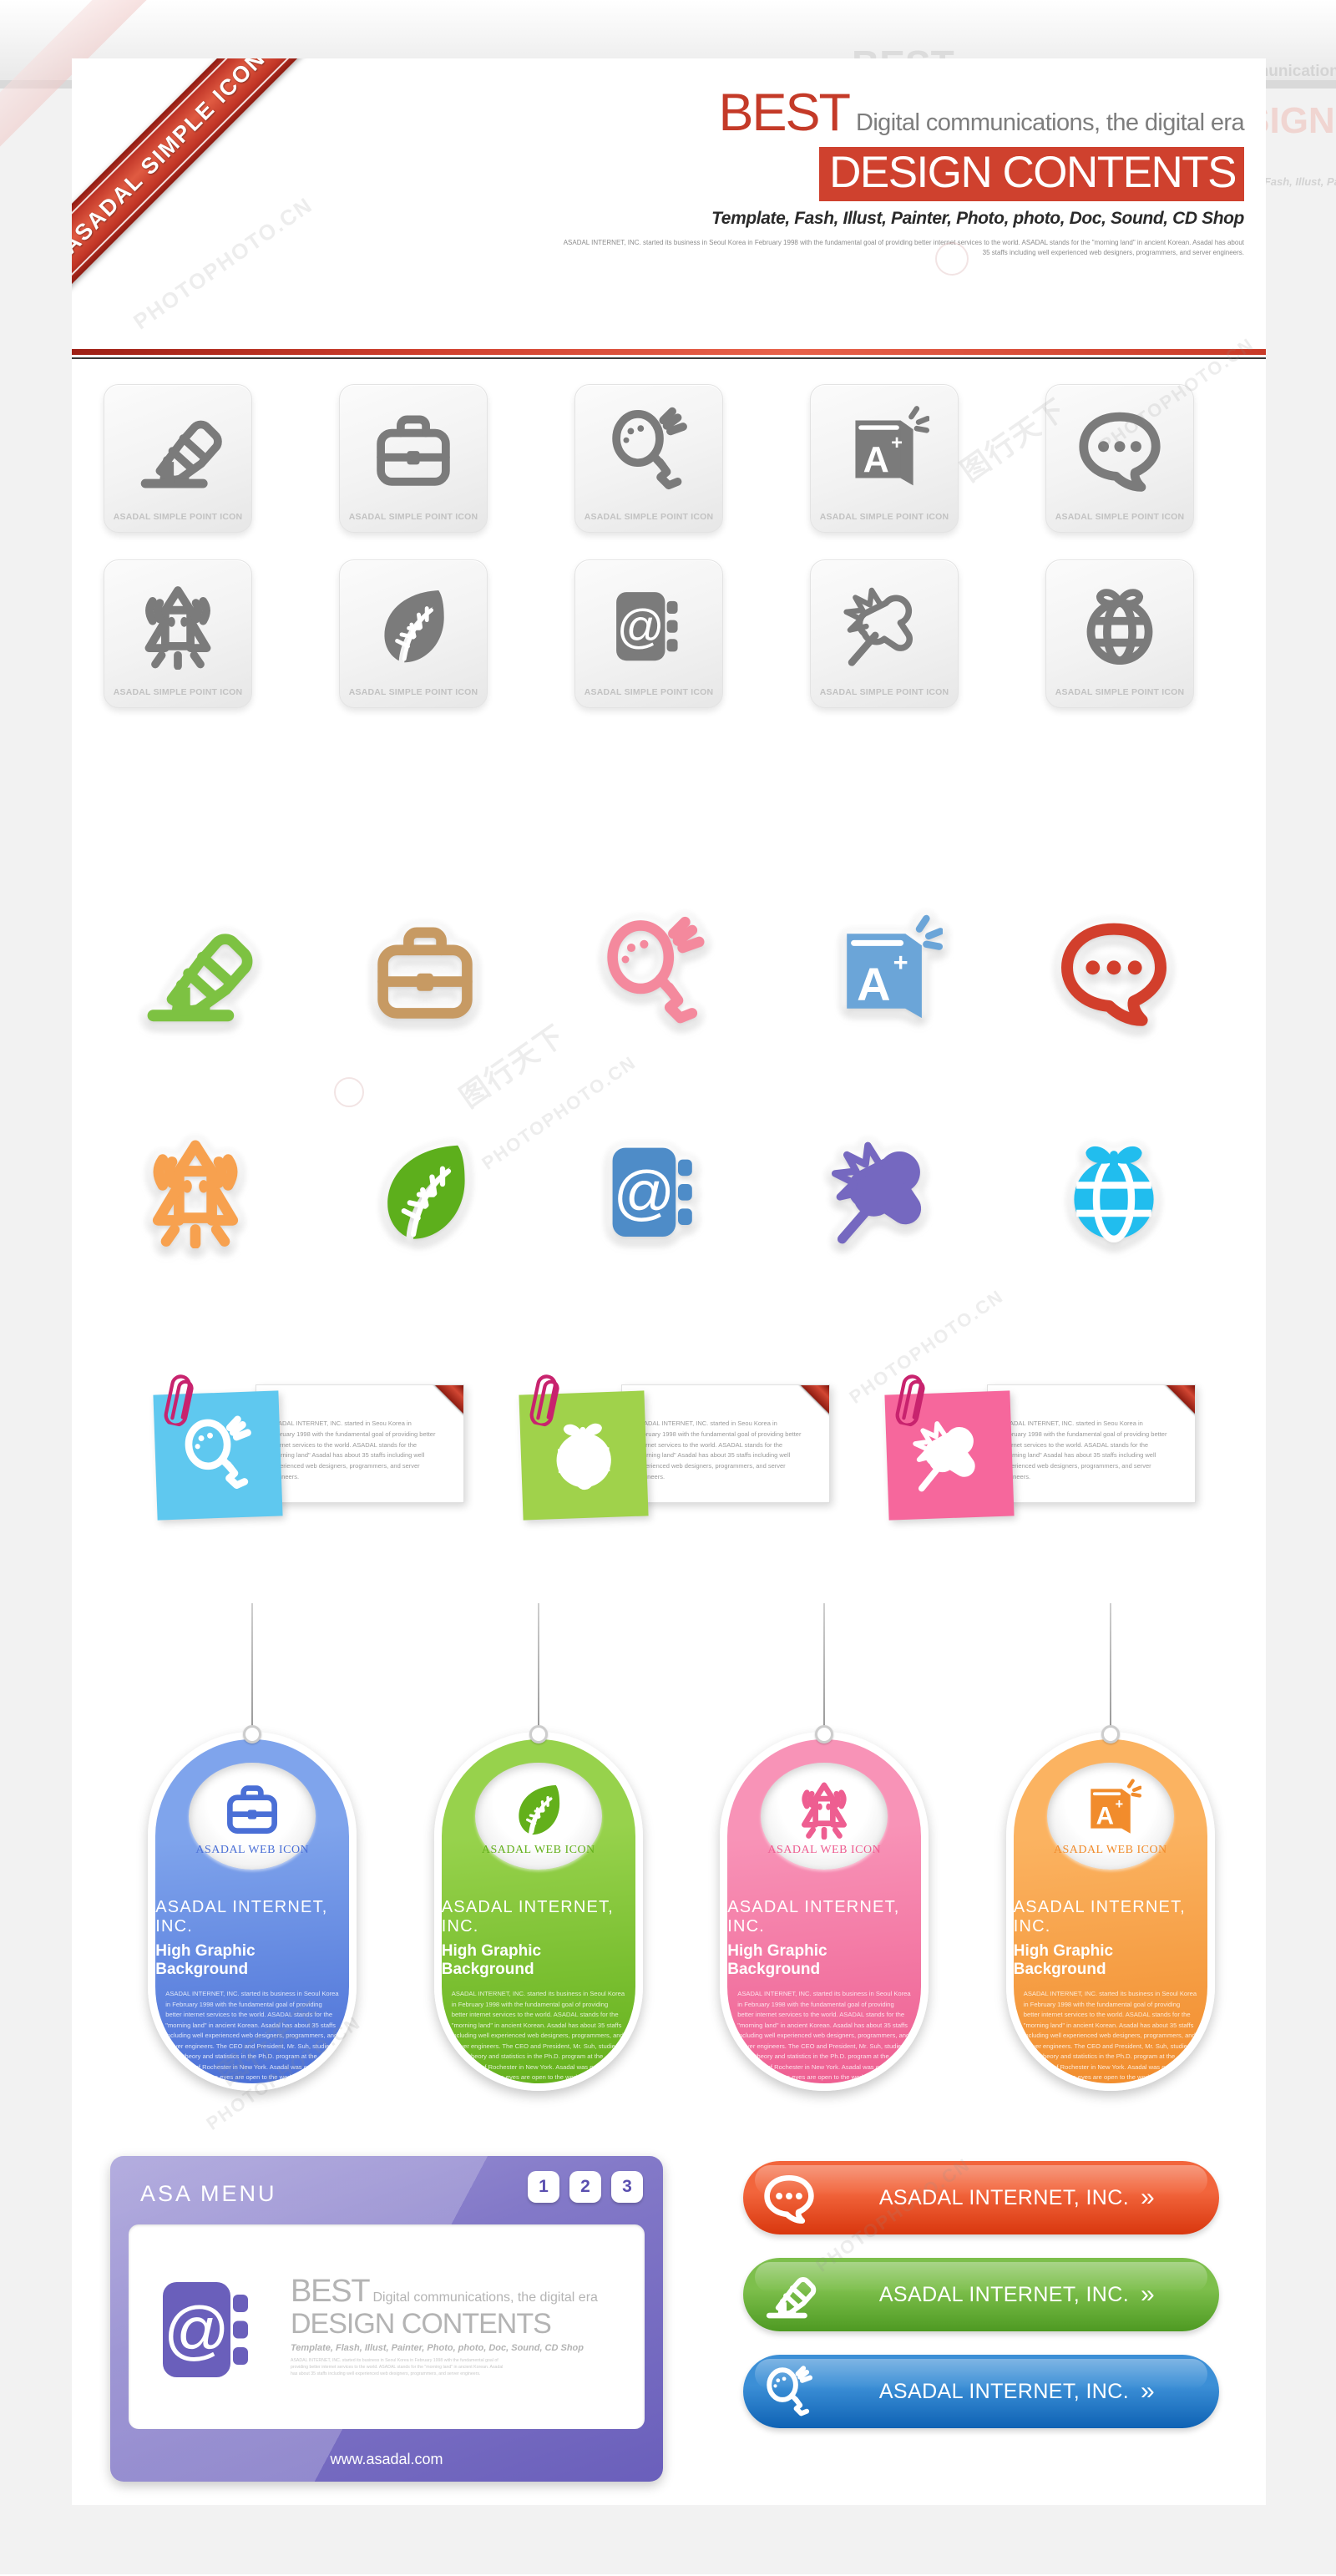  I want to click on color-icon-item: @, so click(655, 1191).